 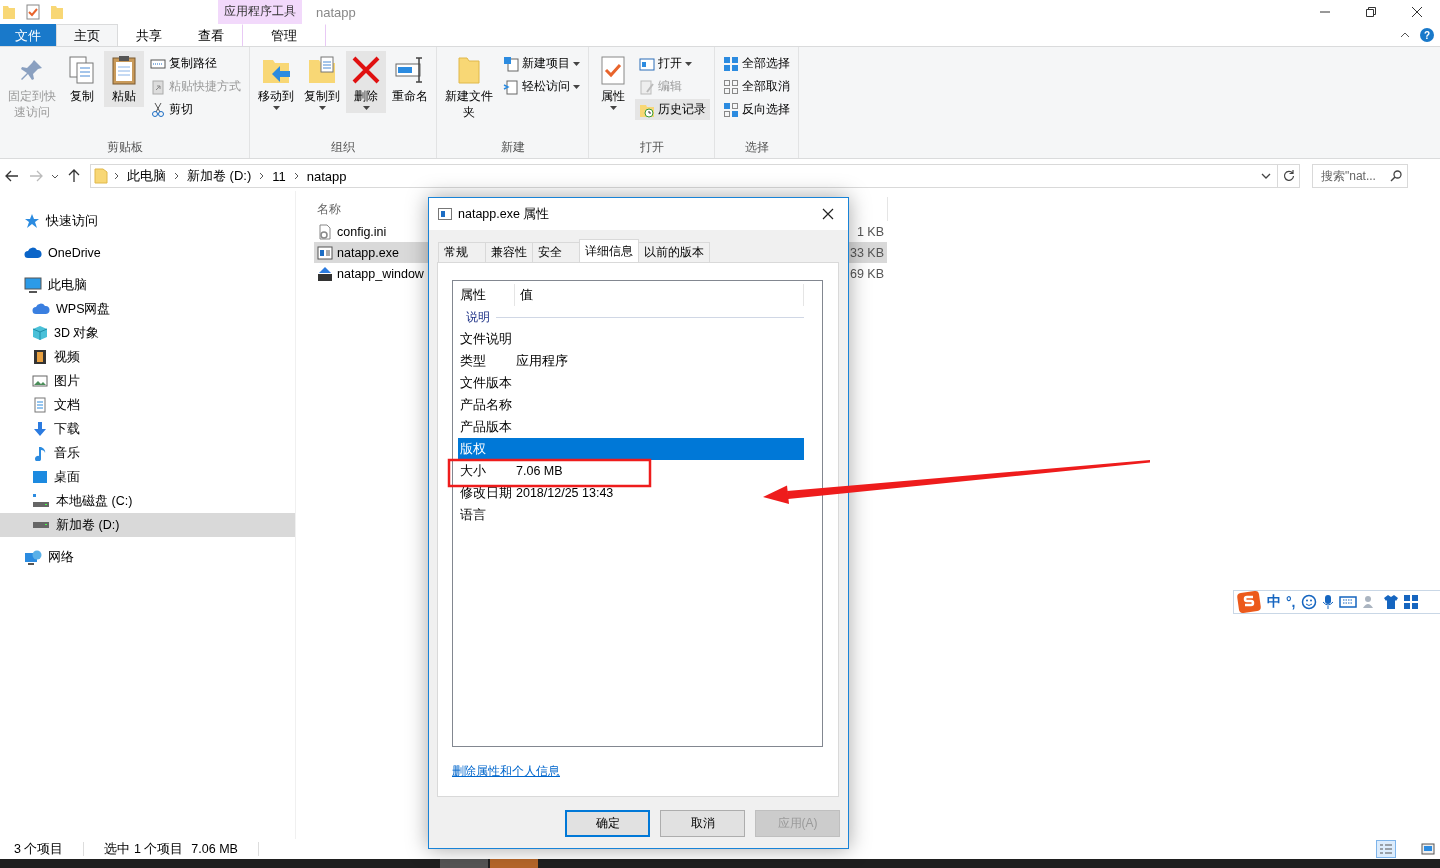 What do you see at coordinates (609, 250) in the screenshot?
I see `dialog-tab: 详细信息` at bounding box center [609, 250].